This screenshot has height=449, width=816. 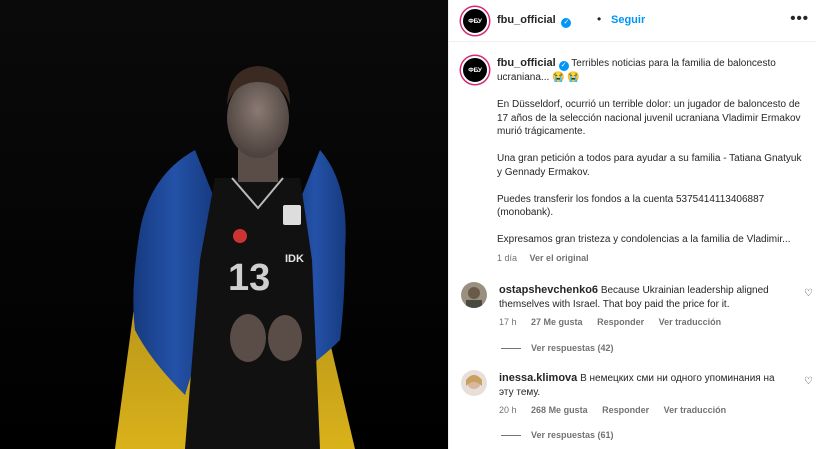 What do you see at coordinates (526, 20) in the screenshot?
I see `author-username: fbu_official` at bounding box center [526, 20].